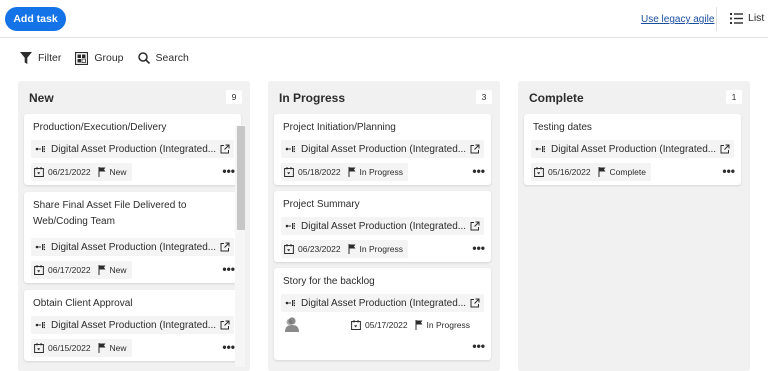 The height and width of the screenshot is (371, 768). I want to click on filter-label: Filter, so click(50, 58).